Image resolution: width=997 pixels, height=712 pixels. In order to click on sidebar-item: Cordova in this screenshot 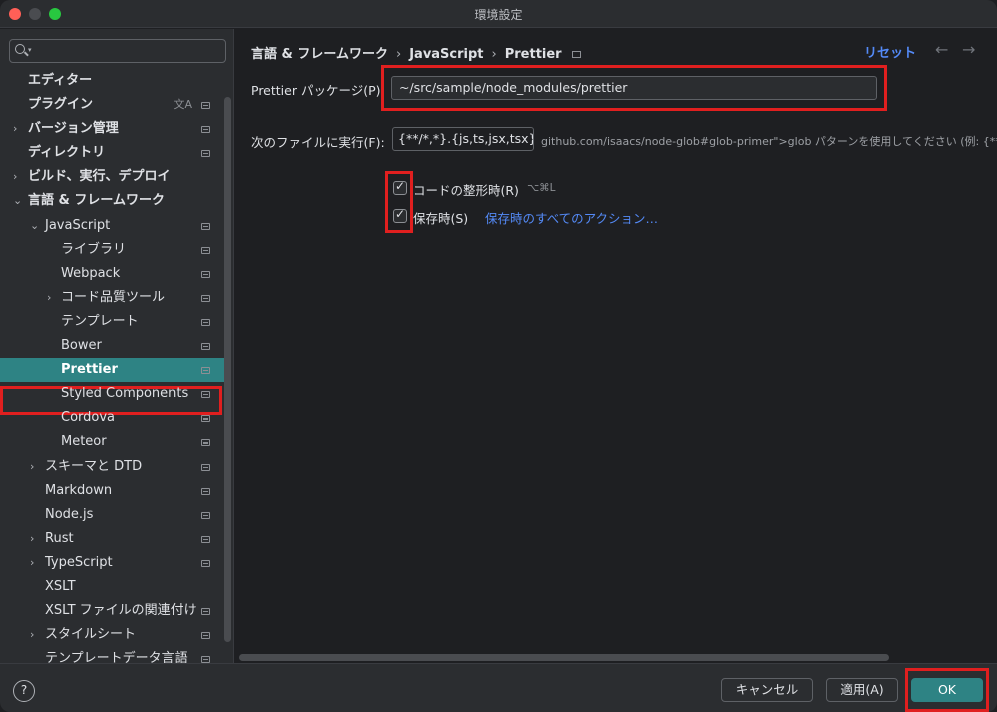, I will do `click(112, 418)`.